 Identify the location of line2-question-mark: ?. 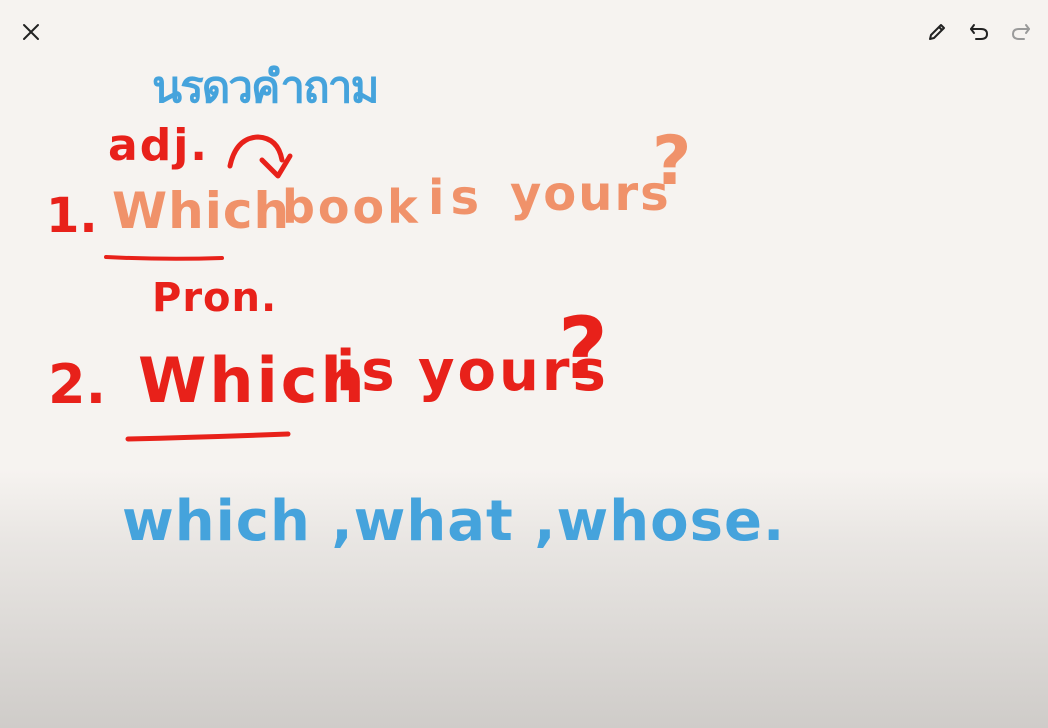
(583, 349).